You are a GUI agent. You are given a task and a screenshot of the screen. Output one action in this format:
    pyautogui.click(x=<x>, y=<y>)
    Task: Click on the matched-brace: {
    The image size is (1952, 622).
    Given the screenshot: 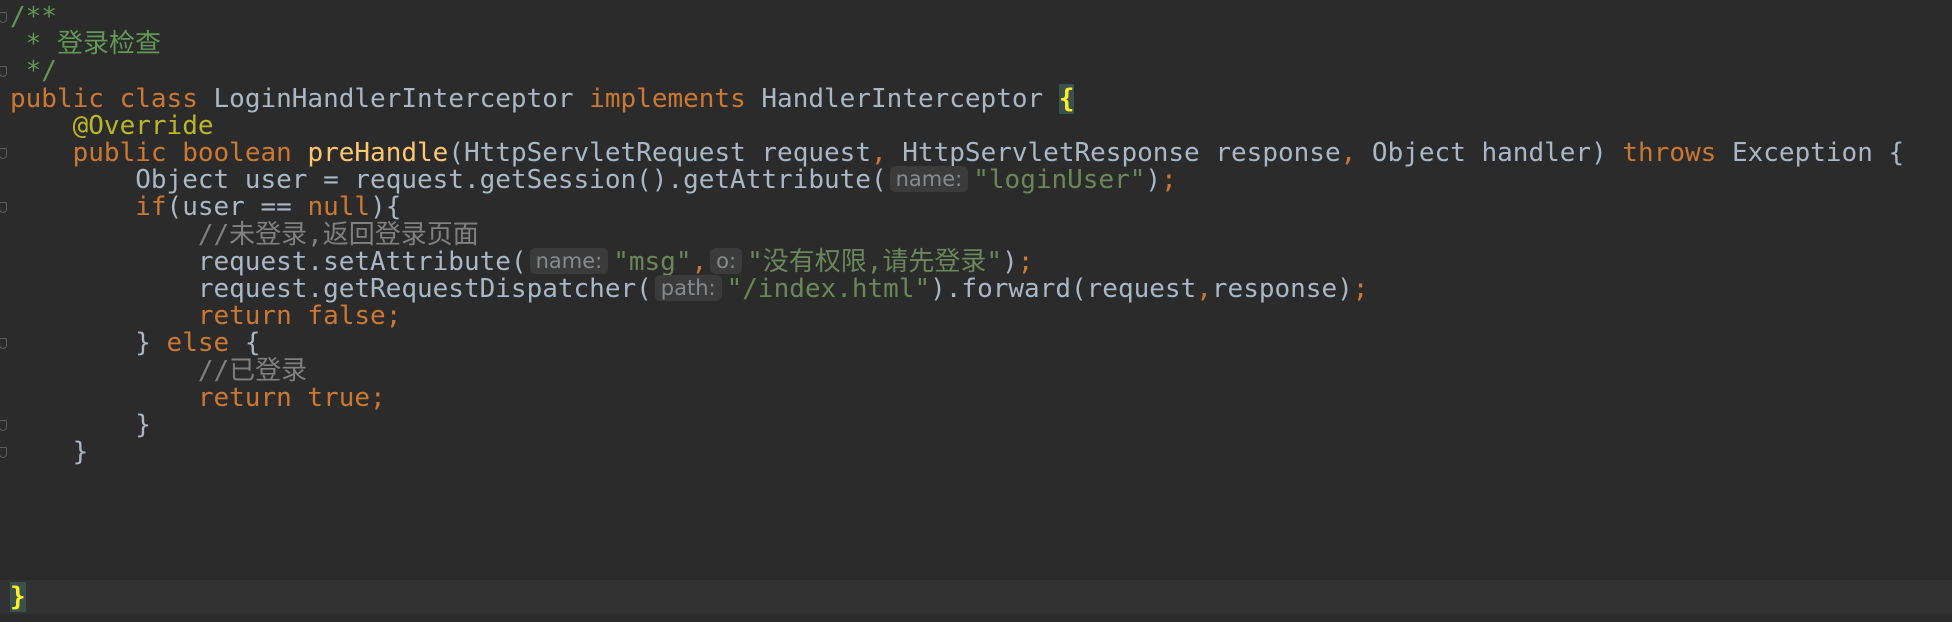 What is the action you would take?
    pyautogui.click(x=1066, y=99)
    